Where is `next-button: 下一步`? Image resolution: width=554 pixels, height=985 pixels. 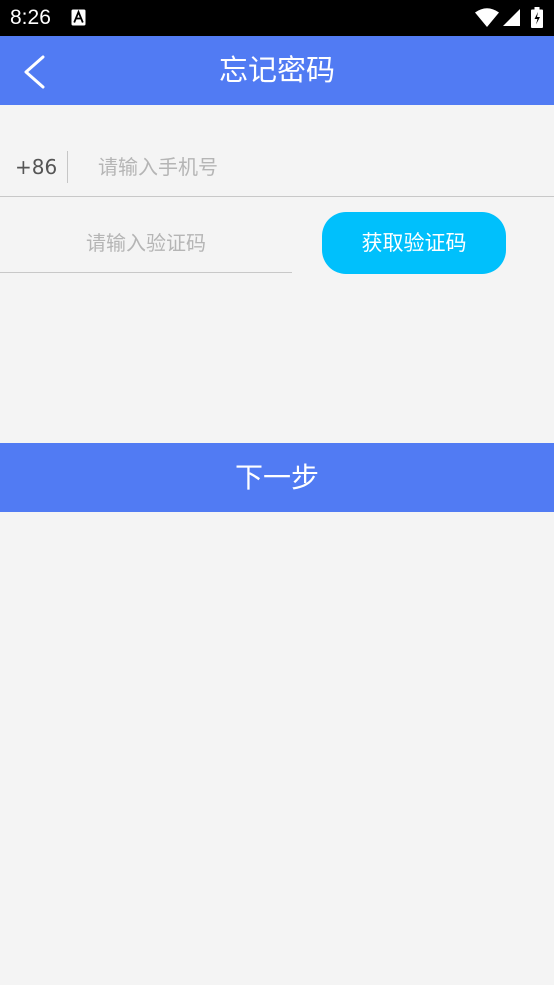 next-button: 下一步 is located at coordinates (277, 477).